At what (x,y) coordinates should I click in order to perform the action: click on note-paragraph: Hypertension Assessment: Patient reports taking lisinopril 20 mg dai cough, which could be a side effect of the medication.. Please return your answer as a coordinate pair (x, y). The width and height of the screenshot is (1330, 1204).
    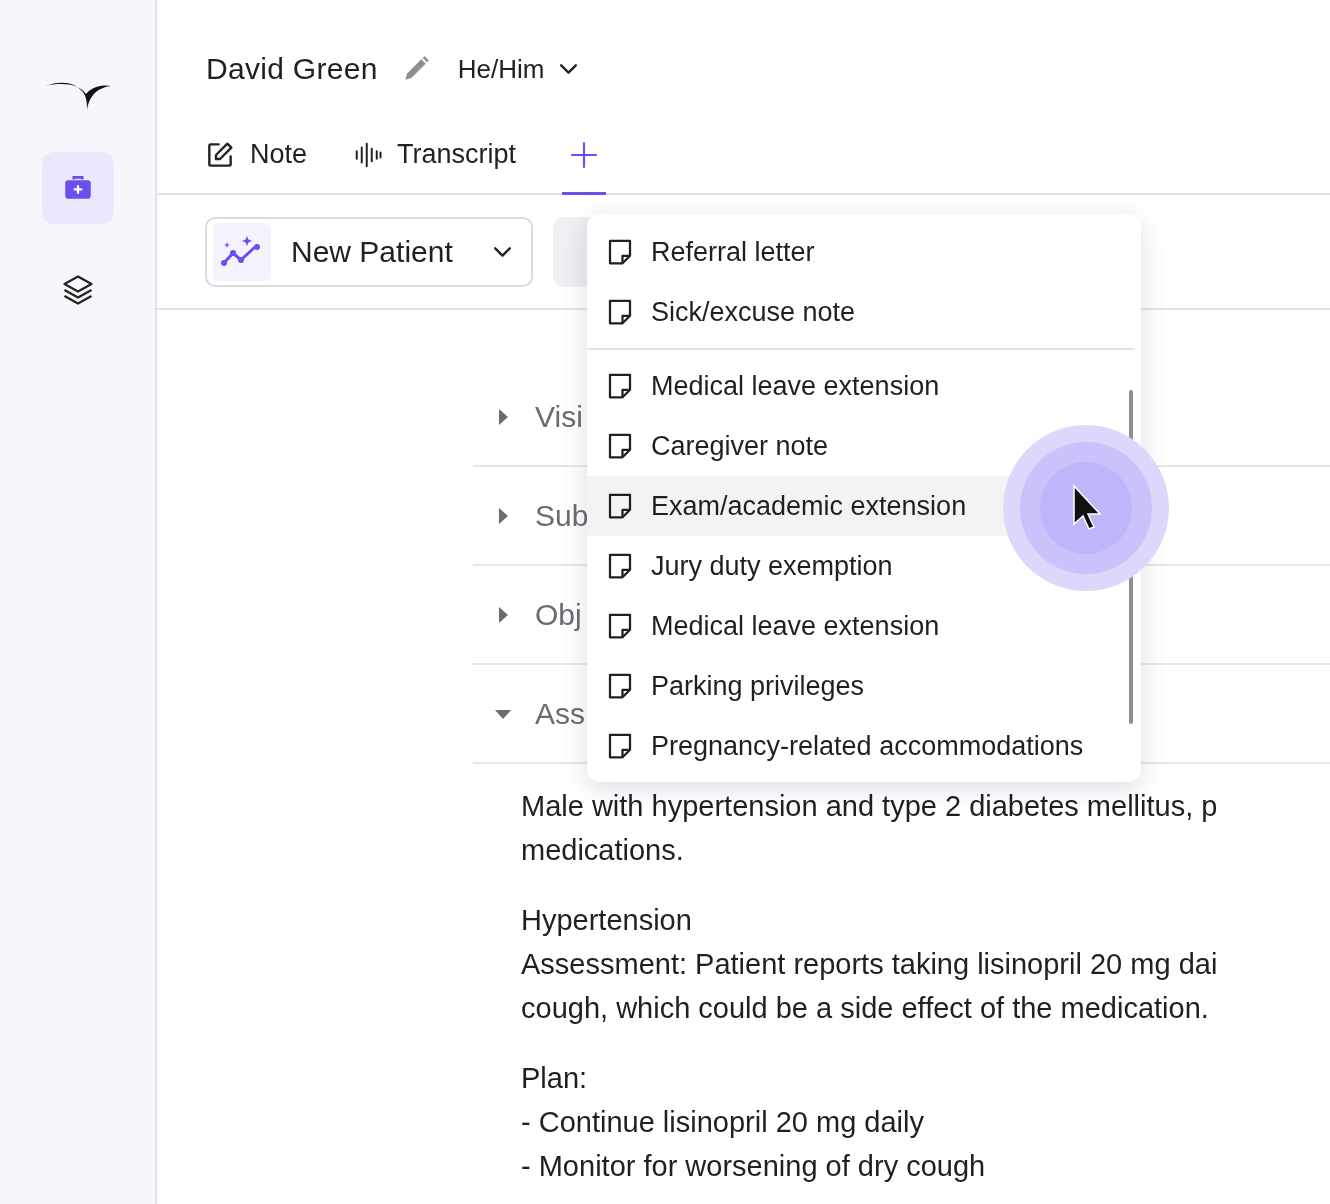
    Looking at the image, I should click on (870, 964).